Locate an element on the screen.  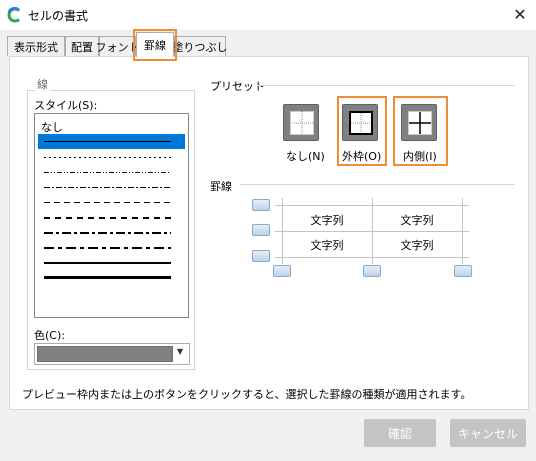
tab-number-format: 表示形式 is located at coordinates (36, 46).